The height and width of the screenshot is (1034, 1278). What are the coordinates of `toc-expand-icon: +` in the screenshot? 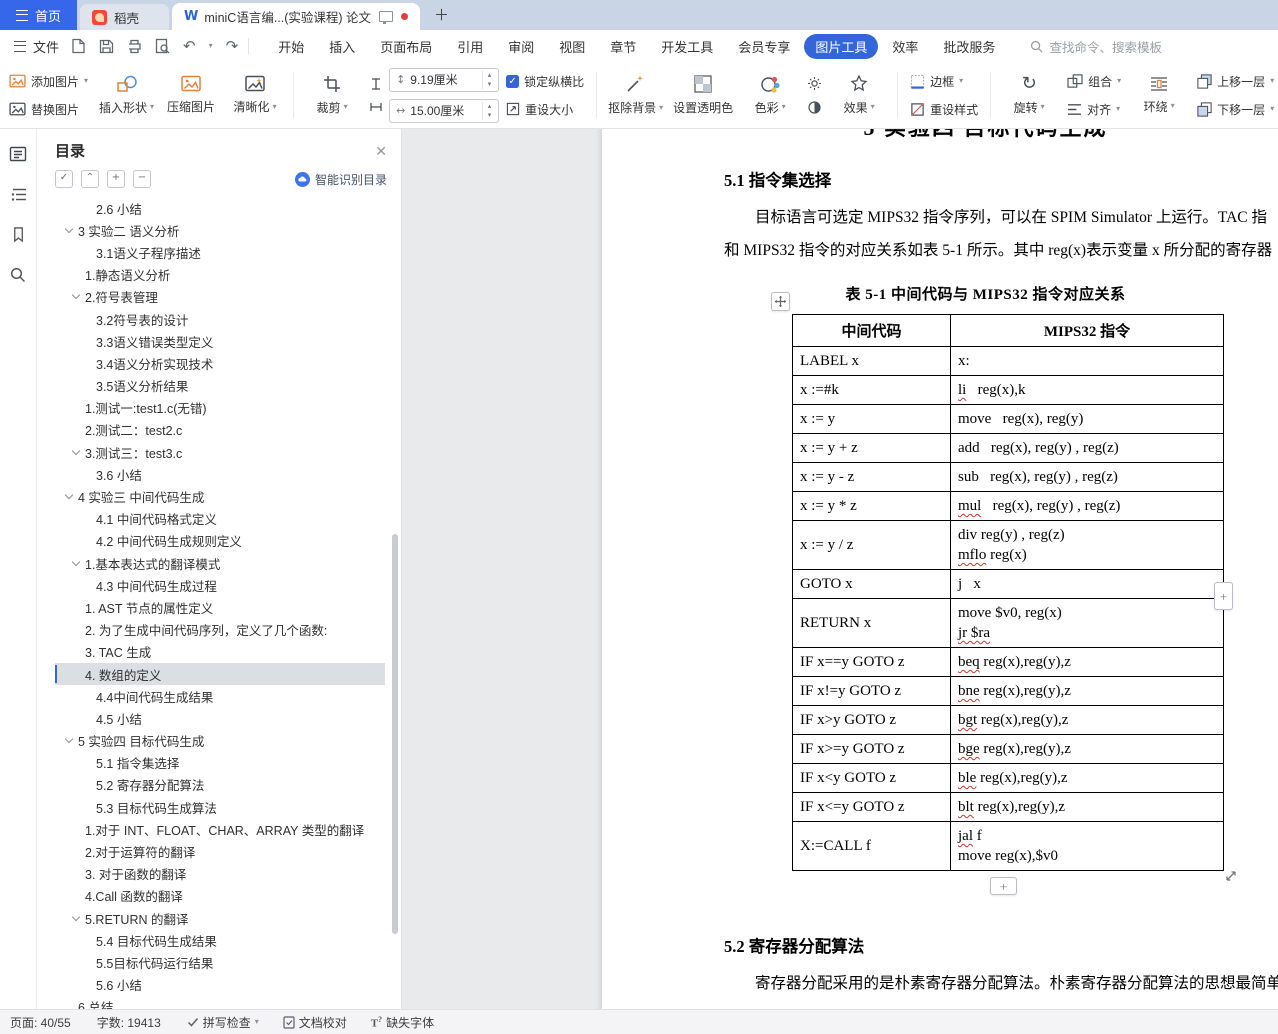 It's located at (116, 179).